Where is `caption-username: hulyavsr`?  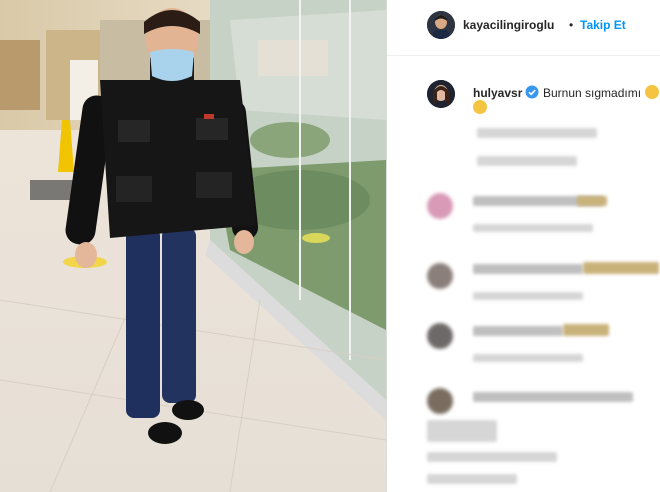 caption-username: hulyavsr is located at coordinates (497, 93).